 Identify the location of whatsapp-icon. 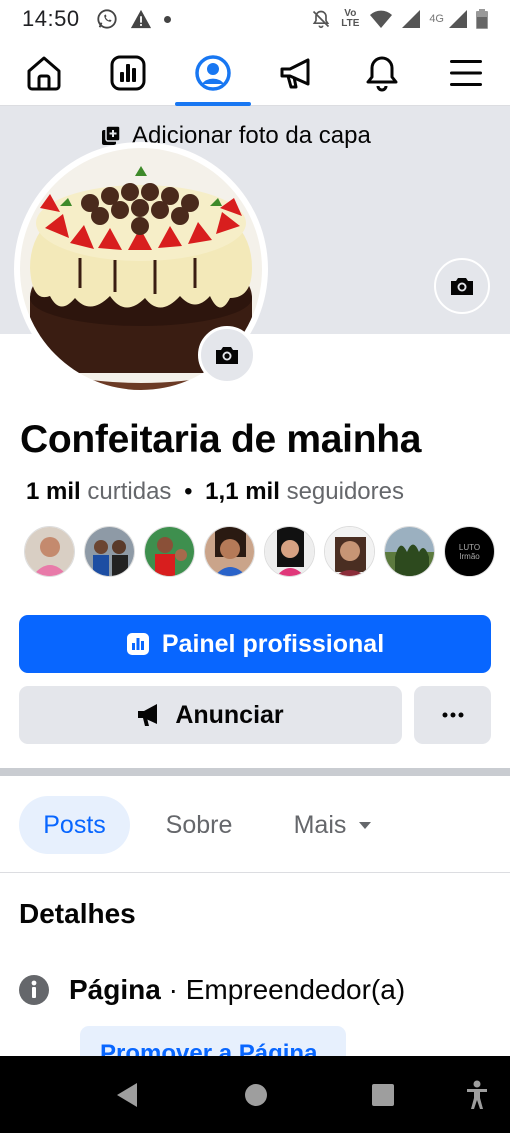
(106, 19).